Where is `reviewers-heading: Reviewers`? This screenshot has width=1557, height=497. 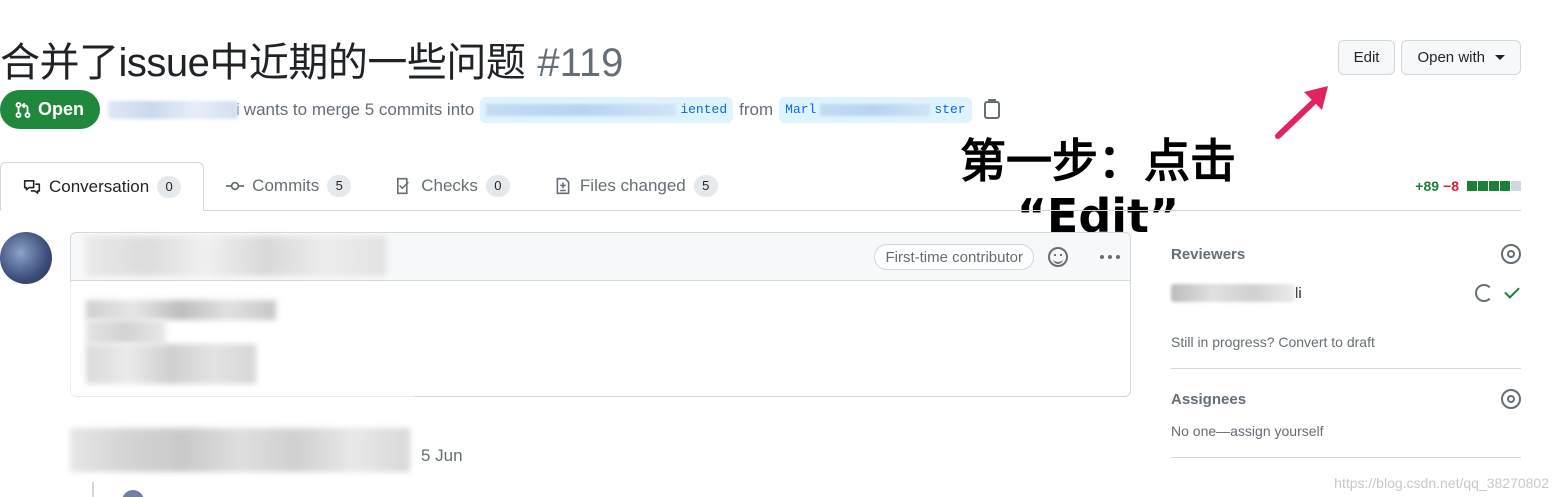
reviewers-heading: Reviewers is located at coordinates (1208, 254).